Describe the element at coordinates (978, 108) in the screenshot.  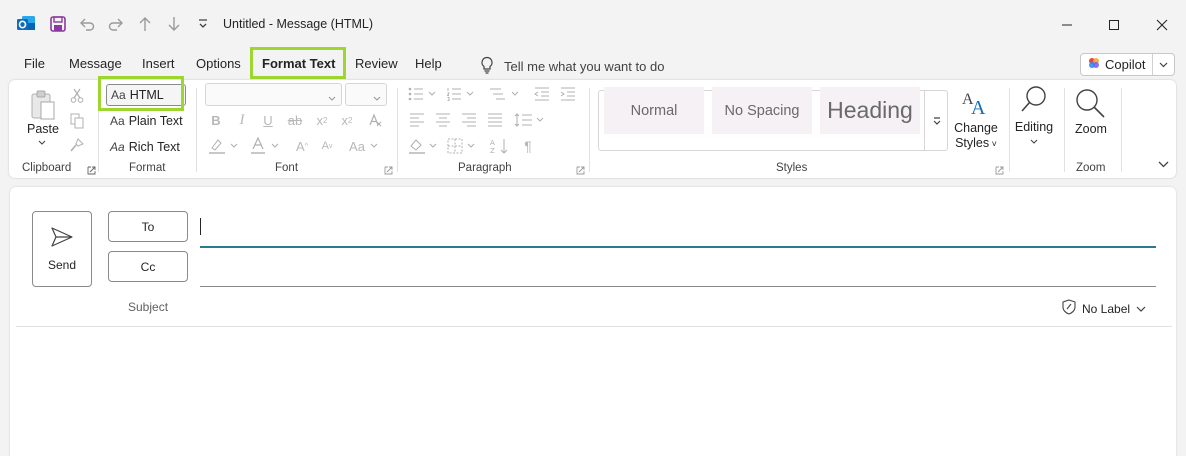
I see `svg-text: A` at that location.